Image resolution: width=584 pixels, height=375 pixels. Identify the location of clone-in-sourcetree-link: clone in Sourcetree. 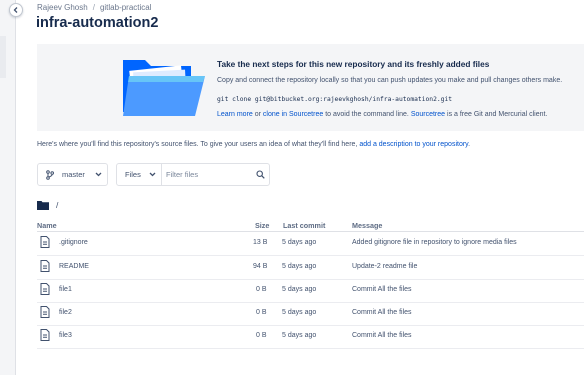
(293, 114).